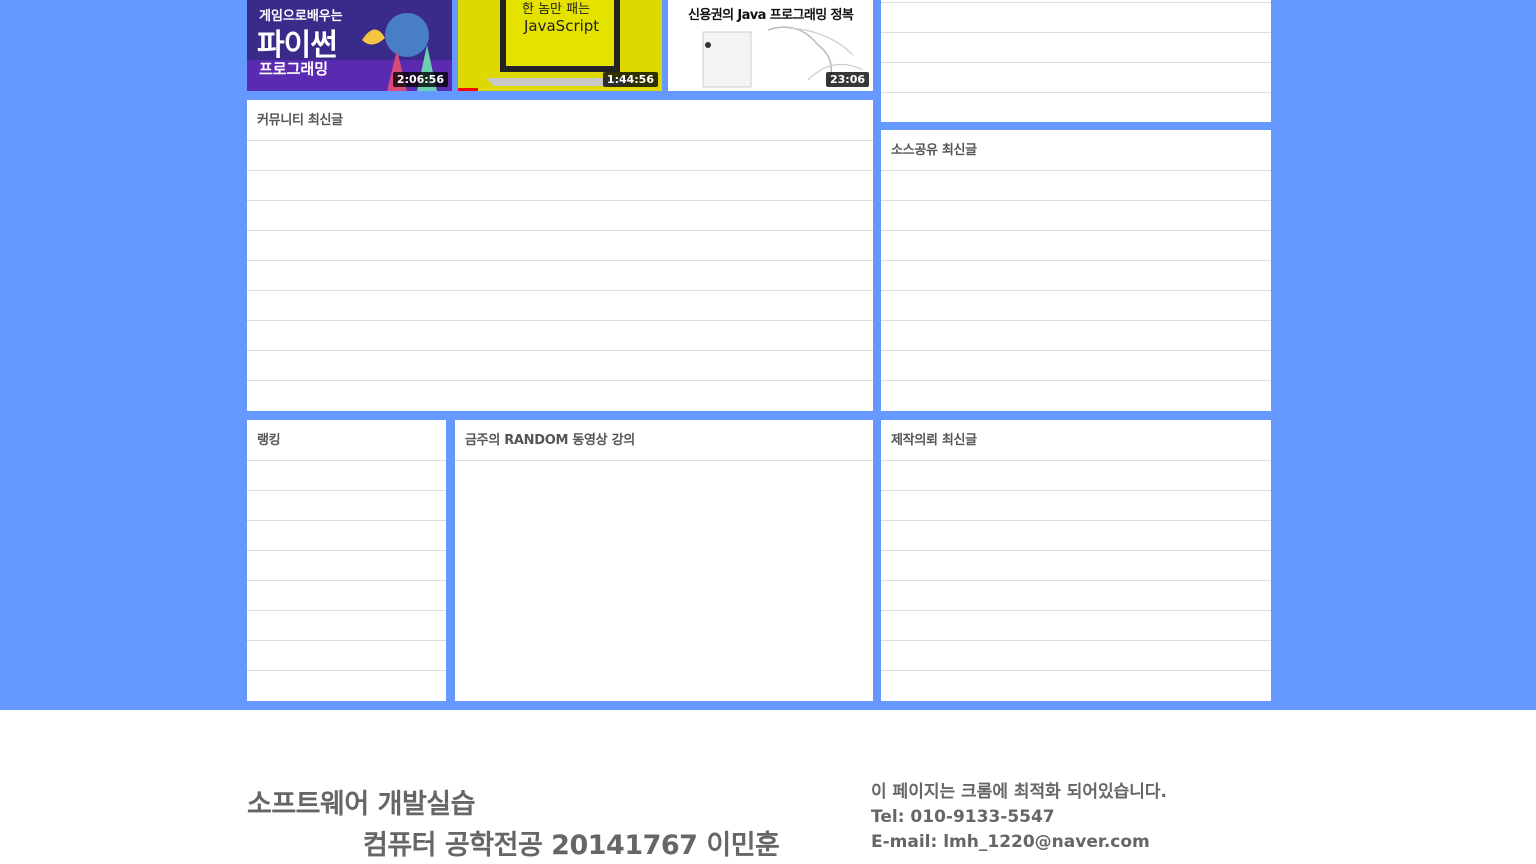  What do you see at coordinates (346, 440) in the screenshot?
I see `ranking-panel-title: 랭킹` at bounding box center [346, 440].